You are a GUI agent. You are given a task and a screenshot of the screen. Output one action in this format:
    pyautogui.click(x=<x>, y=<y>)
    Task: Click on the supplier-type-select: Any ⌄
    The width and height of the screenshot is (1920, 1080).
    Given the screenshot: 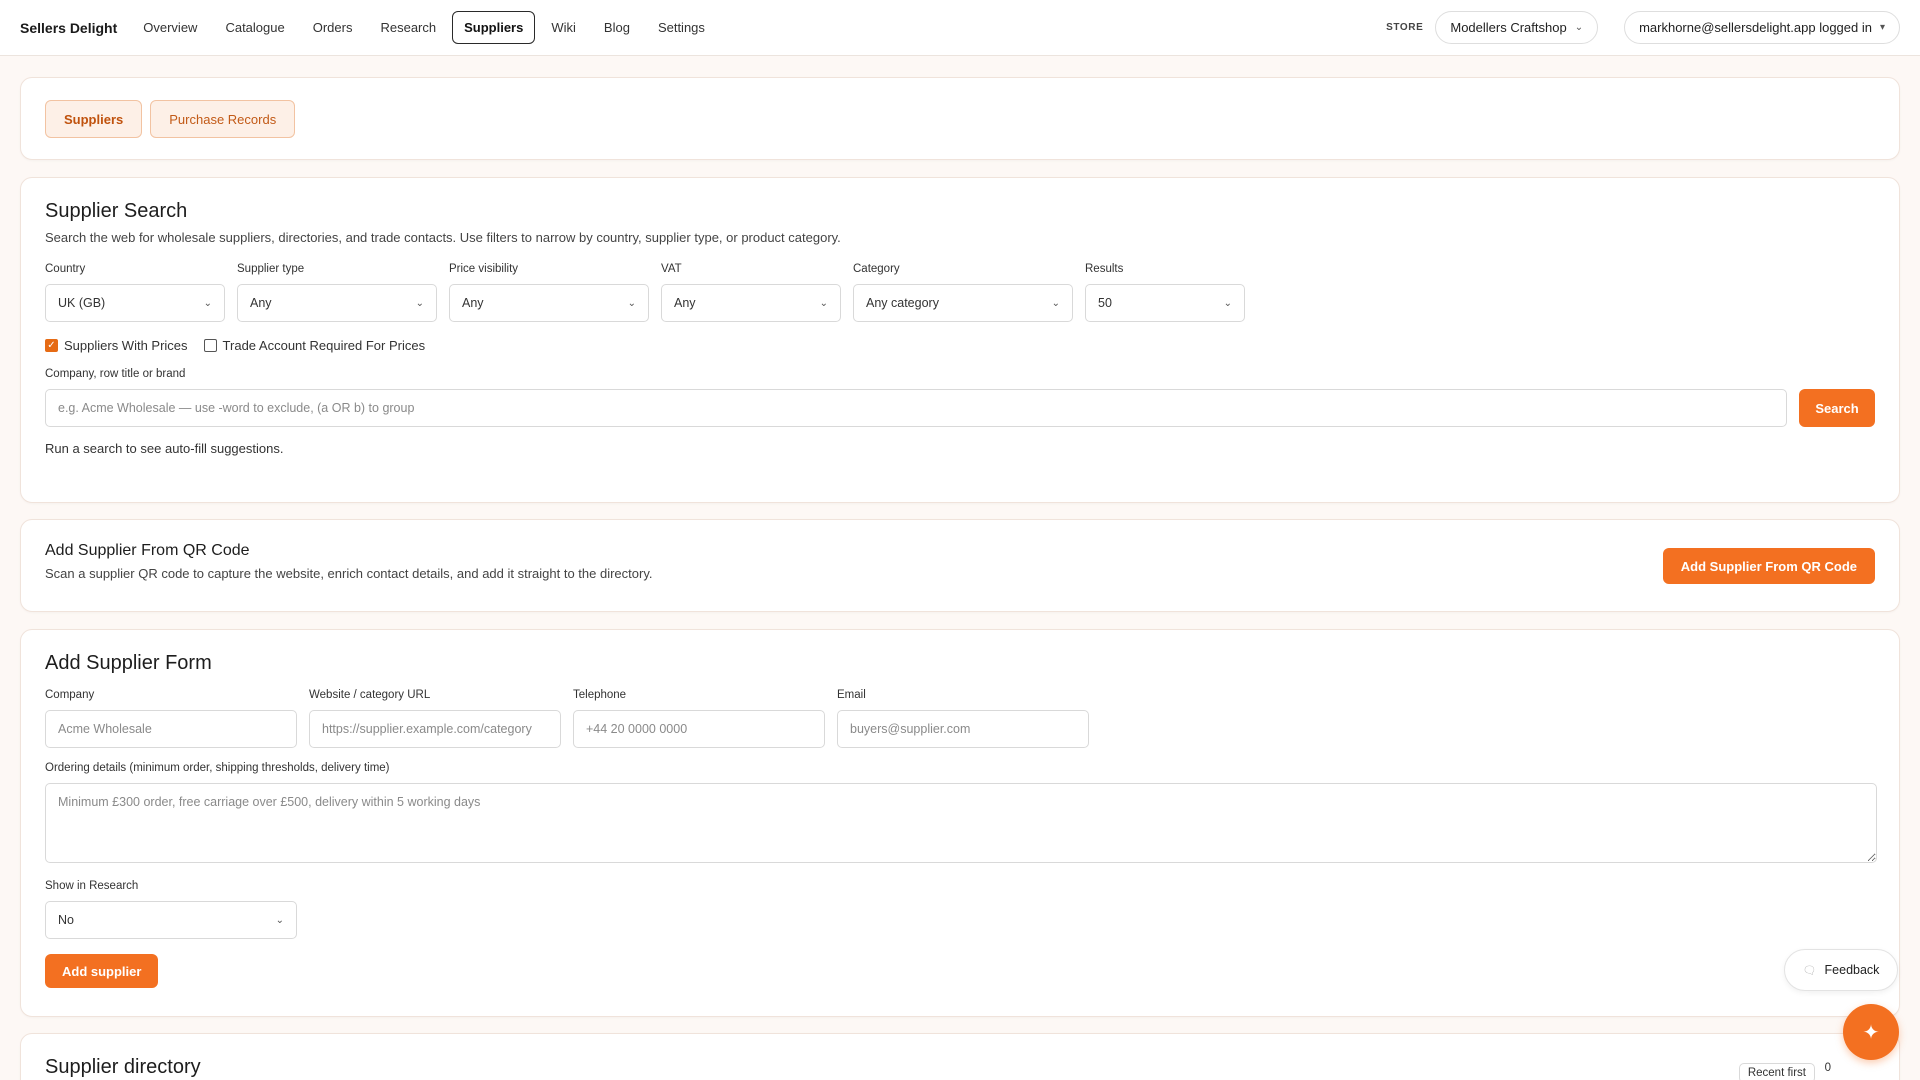 What is the action you would take?
    pyautogui.click(x=337, y=303)
    